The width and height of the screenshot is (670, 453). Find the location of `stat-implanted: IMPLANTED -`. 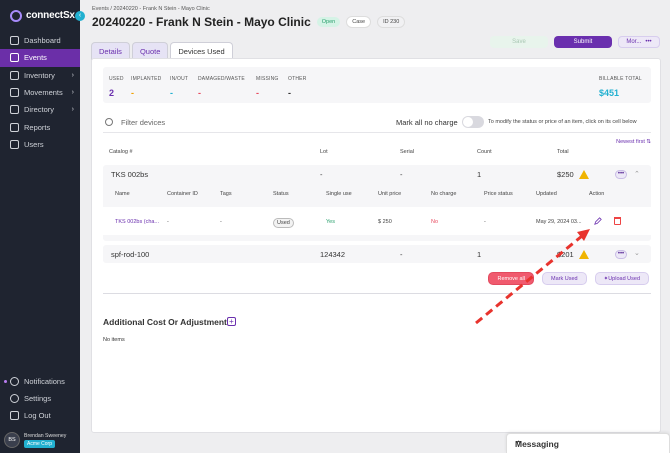

stat-implanted: IMPLANTED - is located at coordinates (146, 87).